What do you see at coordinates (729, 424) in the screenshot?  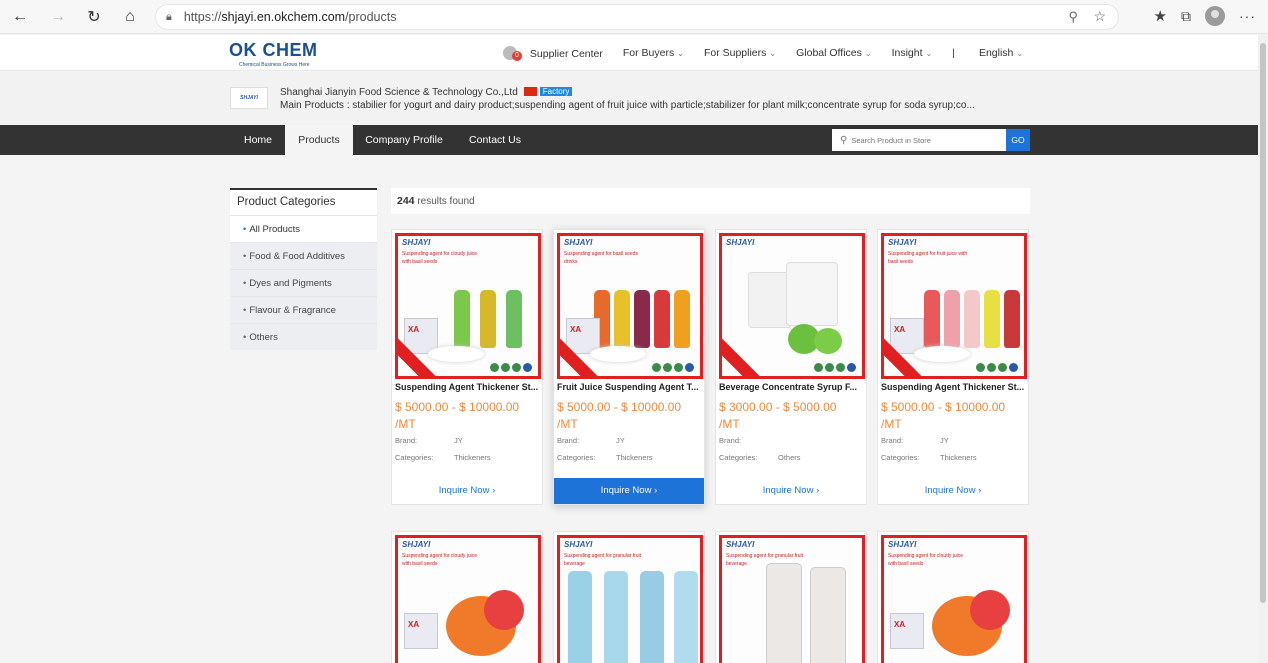 I see `price-unit: /MT` at bounding box center [729, 424].